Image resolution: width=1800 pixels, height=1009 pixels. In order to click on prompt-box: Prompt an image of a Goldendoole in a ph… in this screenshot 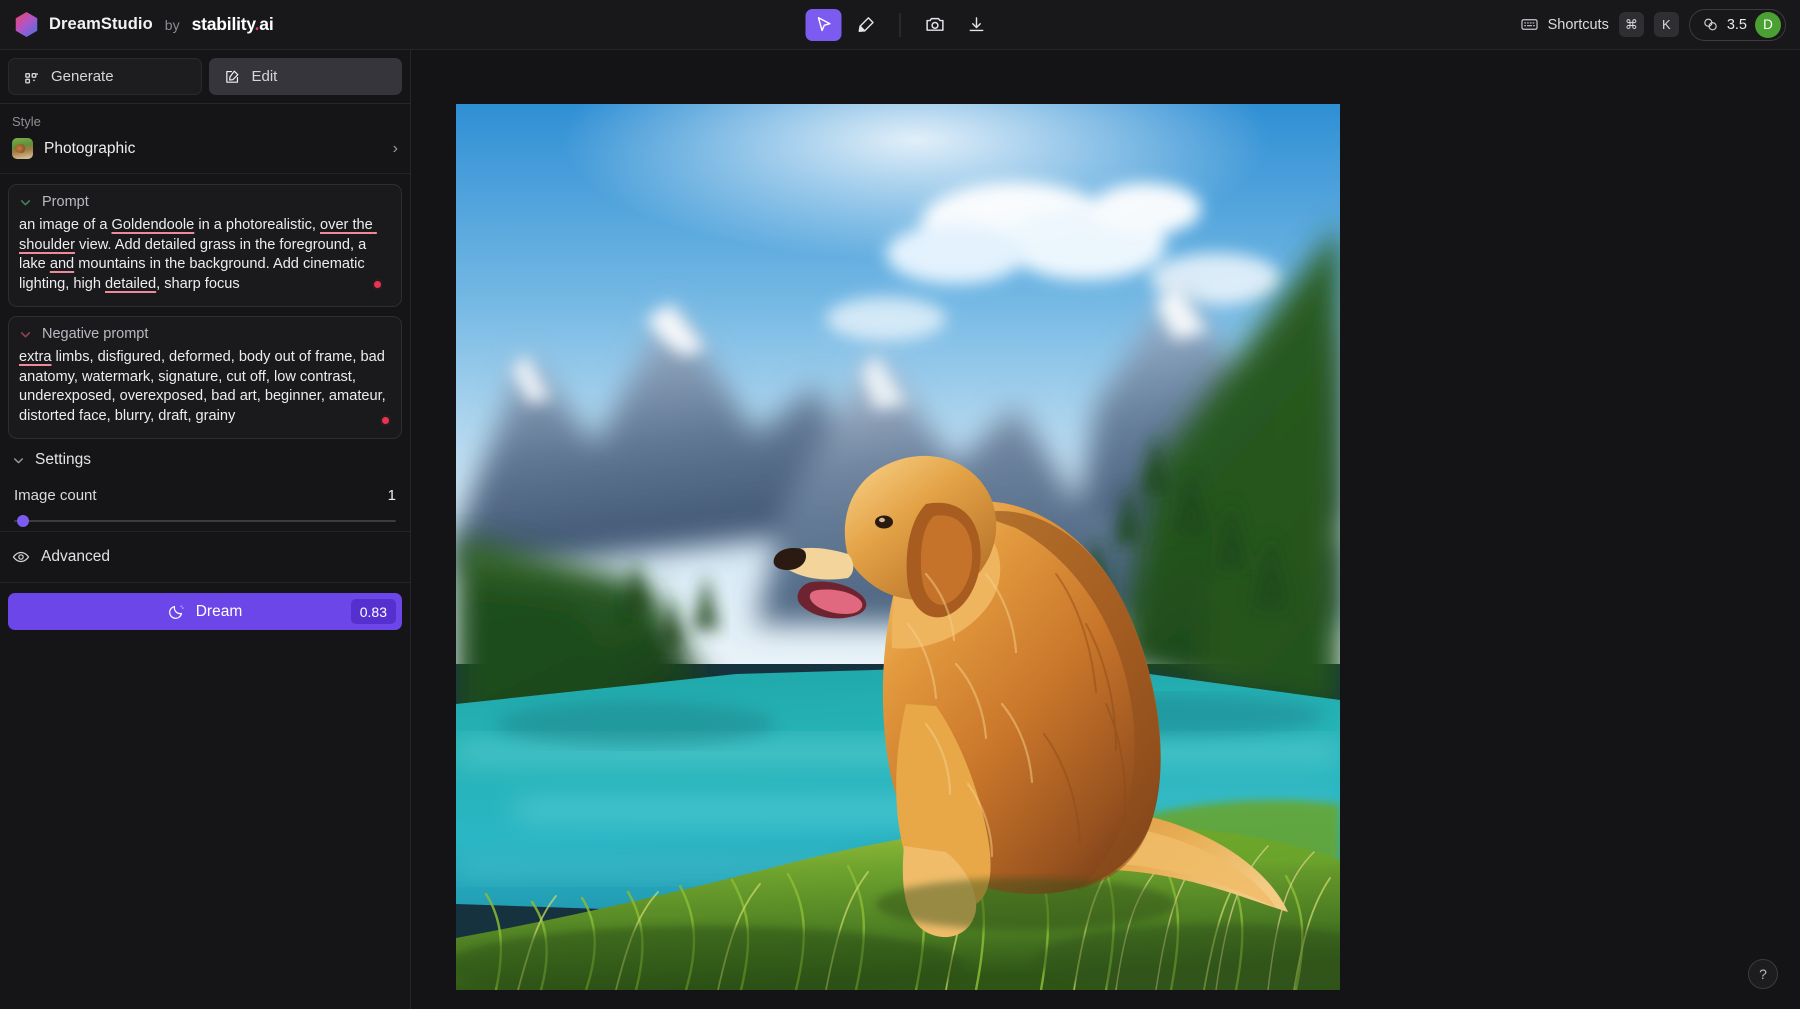, I will do `click(205, 246)`.